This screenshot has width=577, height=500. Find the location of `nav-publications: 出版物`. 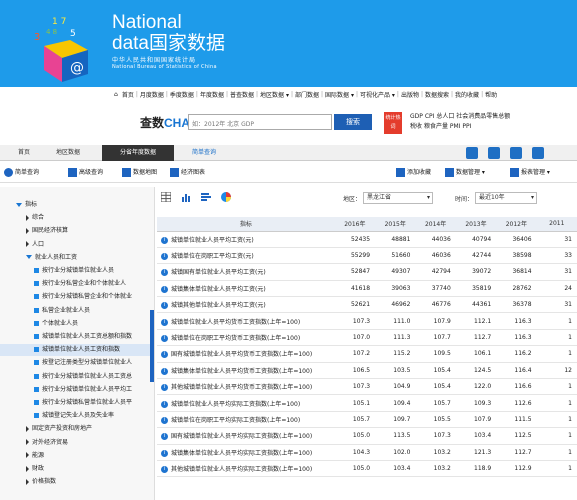

nav-publications: 出版物 is located at coordinates (410, 94).